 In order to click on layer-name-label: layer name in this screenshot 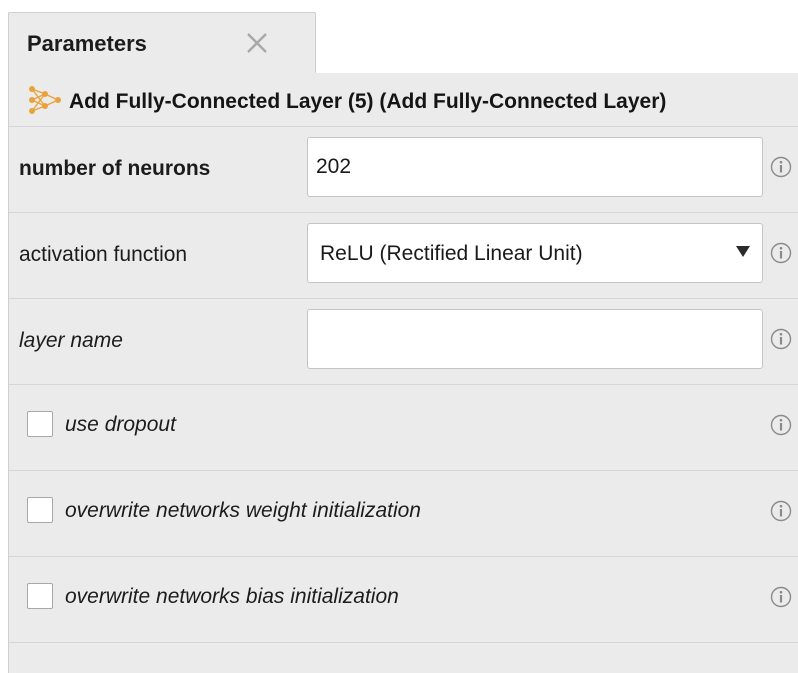, I will do `click(71, 340)`.